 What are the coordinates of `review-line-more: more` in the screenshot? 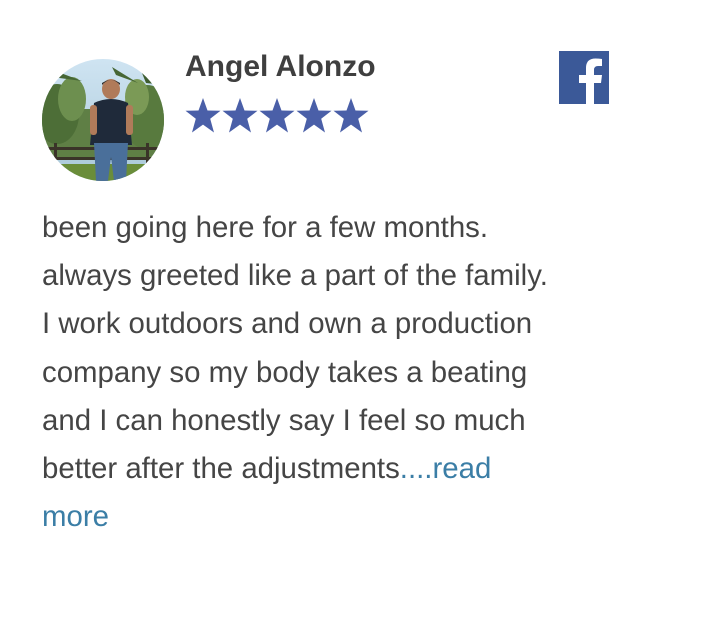 It's located at (342, 517).